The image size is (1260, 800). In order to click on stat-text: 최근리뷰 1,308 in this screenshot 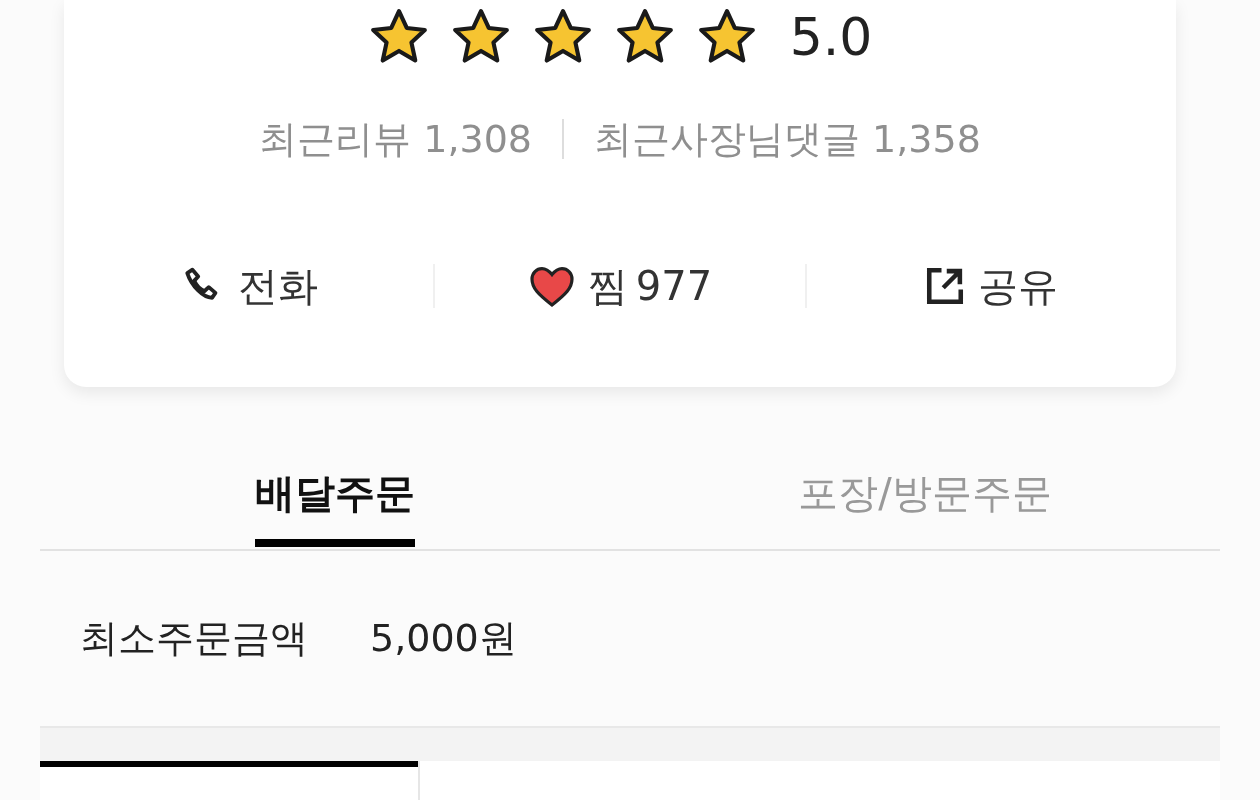, I will do `click(395, 139)`.